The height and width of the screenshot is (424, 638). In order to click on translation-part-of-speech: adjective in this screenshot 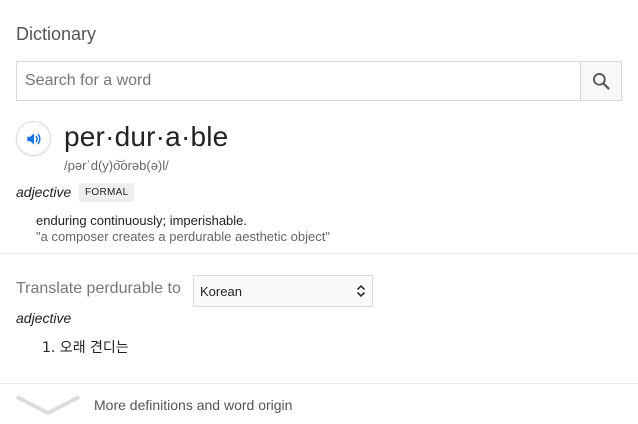, I will do `click(44, 318)`.